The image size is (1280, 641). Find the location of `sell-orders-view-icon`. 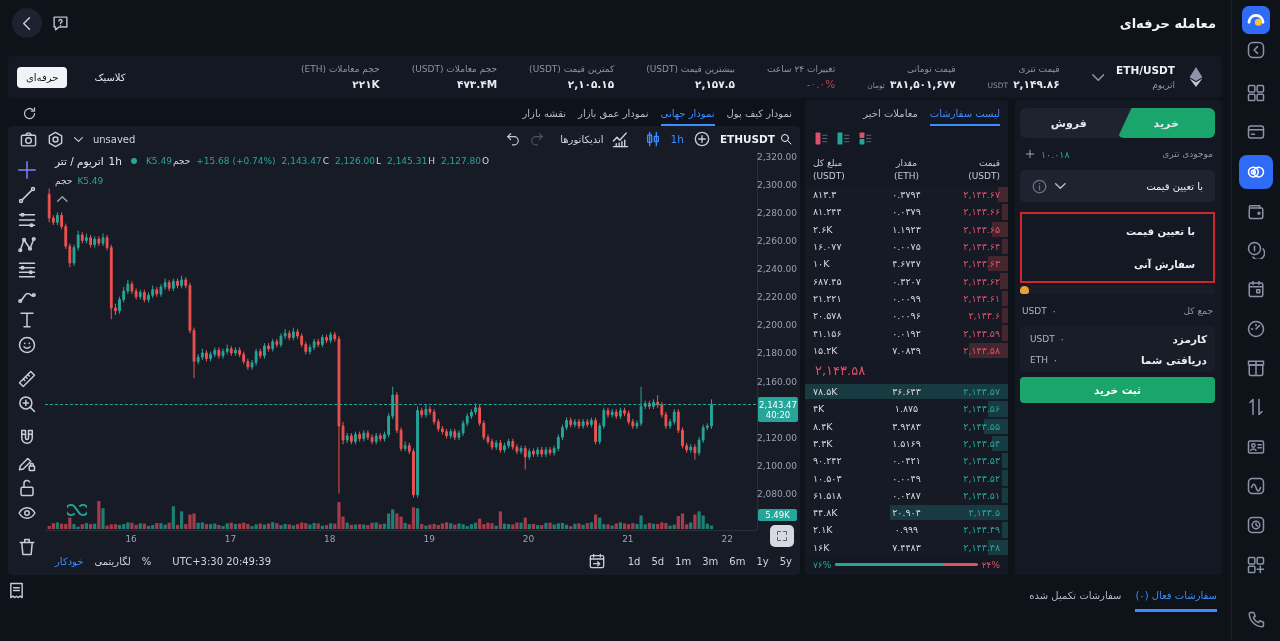

sell-orders-view-icon is located at coordinates (821, 138).